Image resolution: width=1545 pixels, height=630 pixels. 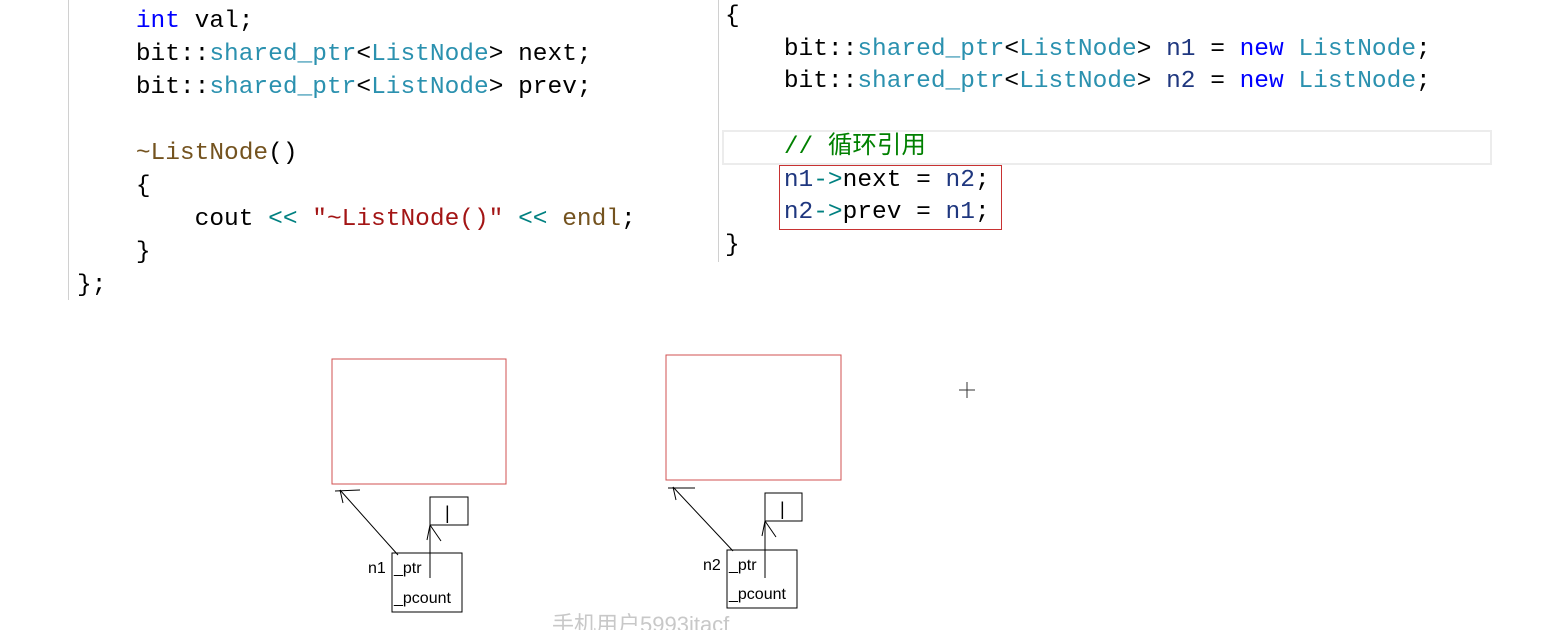 What do you see at coordinates (447, 513) in the screenshot?
I see `refcount-value-1: |` at bounding box center [447, 513].